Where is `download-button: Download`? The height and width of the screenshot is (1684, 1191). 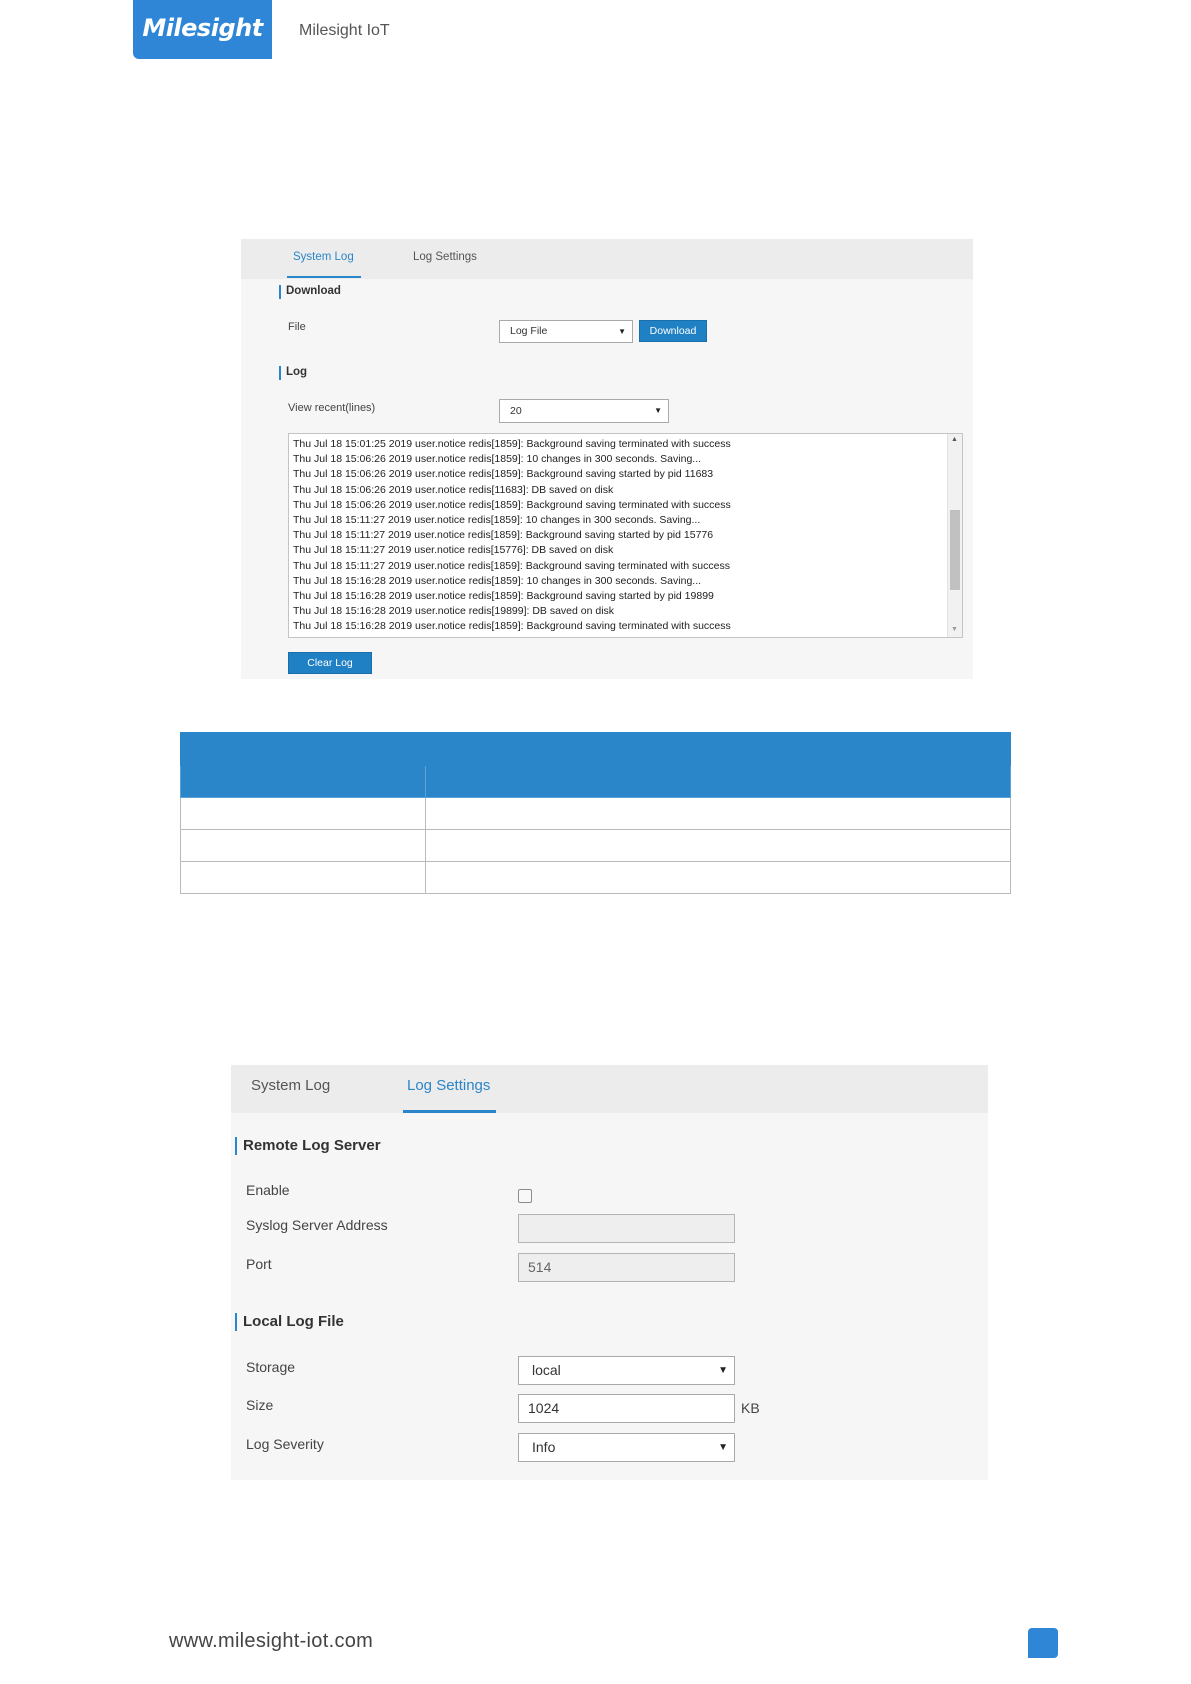 download-button: Download is located at coordinates (673, 331).